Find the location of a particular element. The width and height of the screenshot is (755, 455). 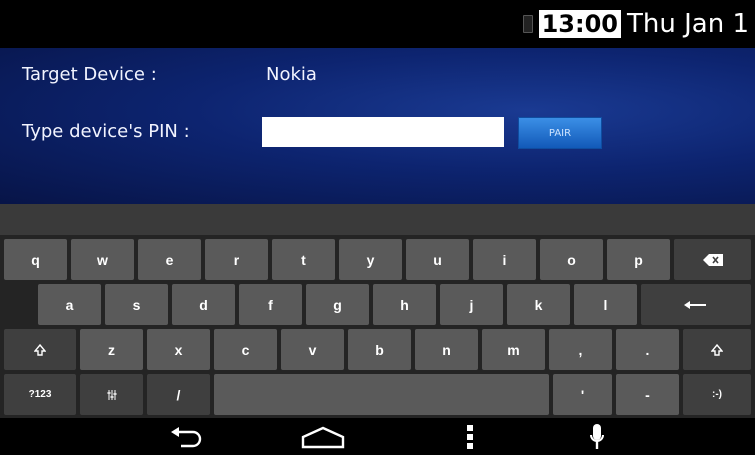

keyboard-row-1: q w e r t y u i o p is located at coordinates (377, 259).